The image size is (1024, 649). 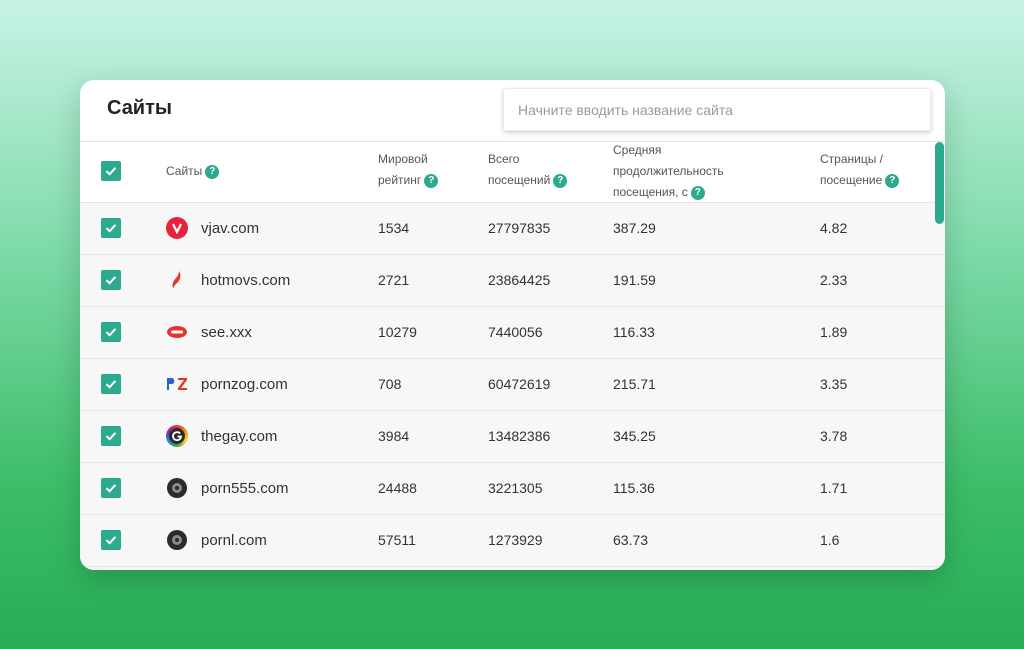 What do you see at coordinates (177, 384) in the screenshot?
I see `pz-letters-icon` at bounding box center [177, 384].